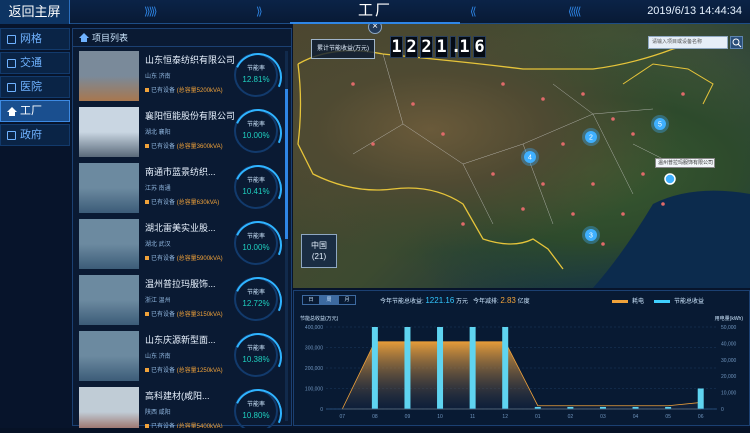  I want to click on project-list-header: 项目列表, so click(182, 38).